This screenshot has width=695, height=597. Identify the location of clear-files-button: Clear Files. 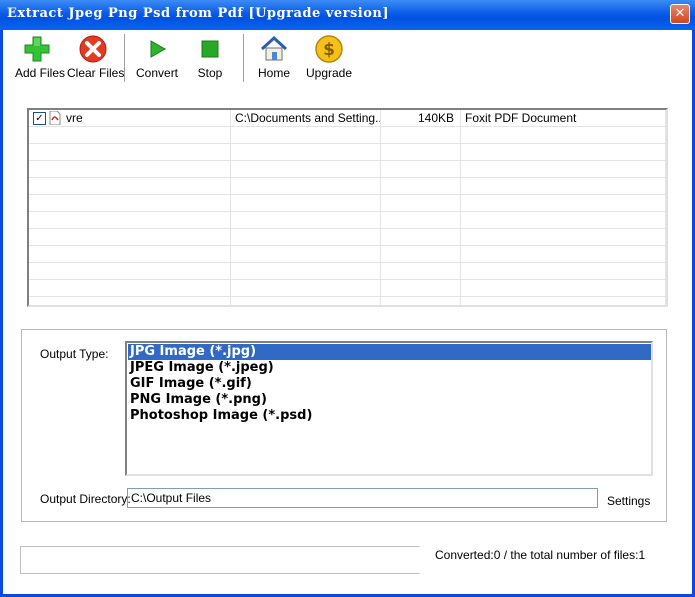
(96, 59).